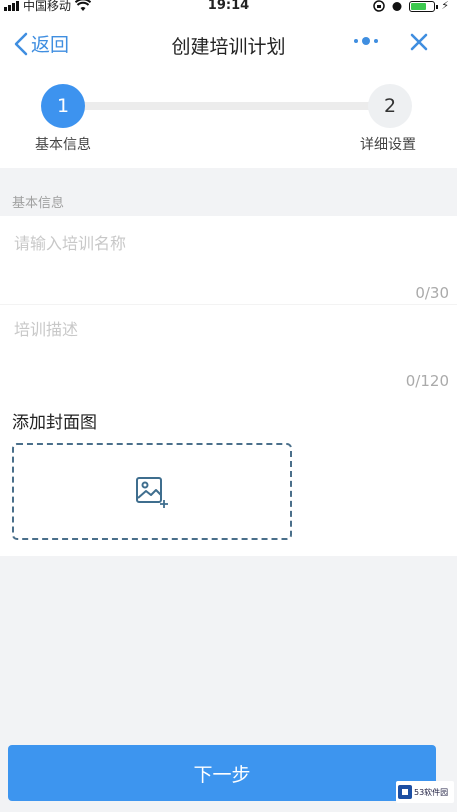 Image resolution: width=457 pixels, height=812 pixels. Describe the element at coordinates (224, 329) in the screenshot. I see `training-description-input` at that location.